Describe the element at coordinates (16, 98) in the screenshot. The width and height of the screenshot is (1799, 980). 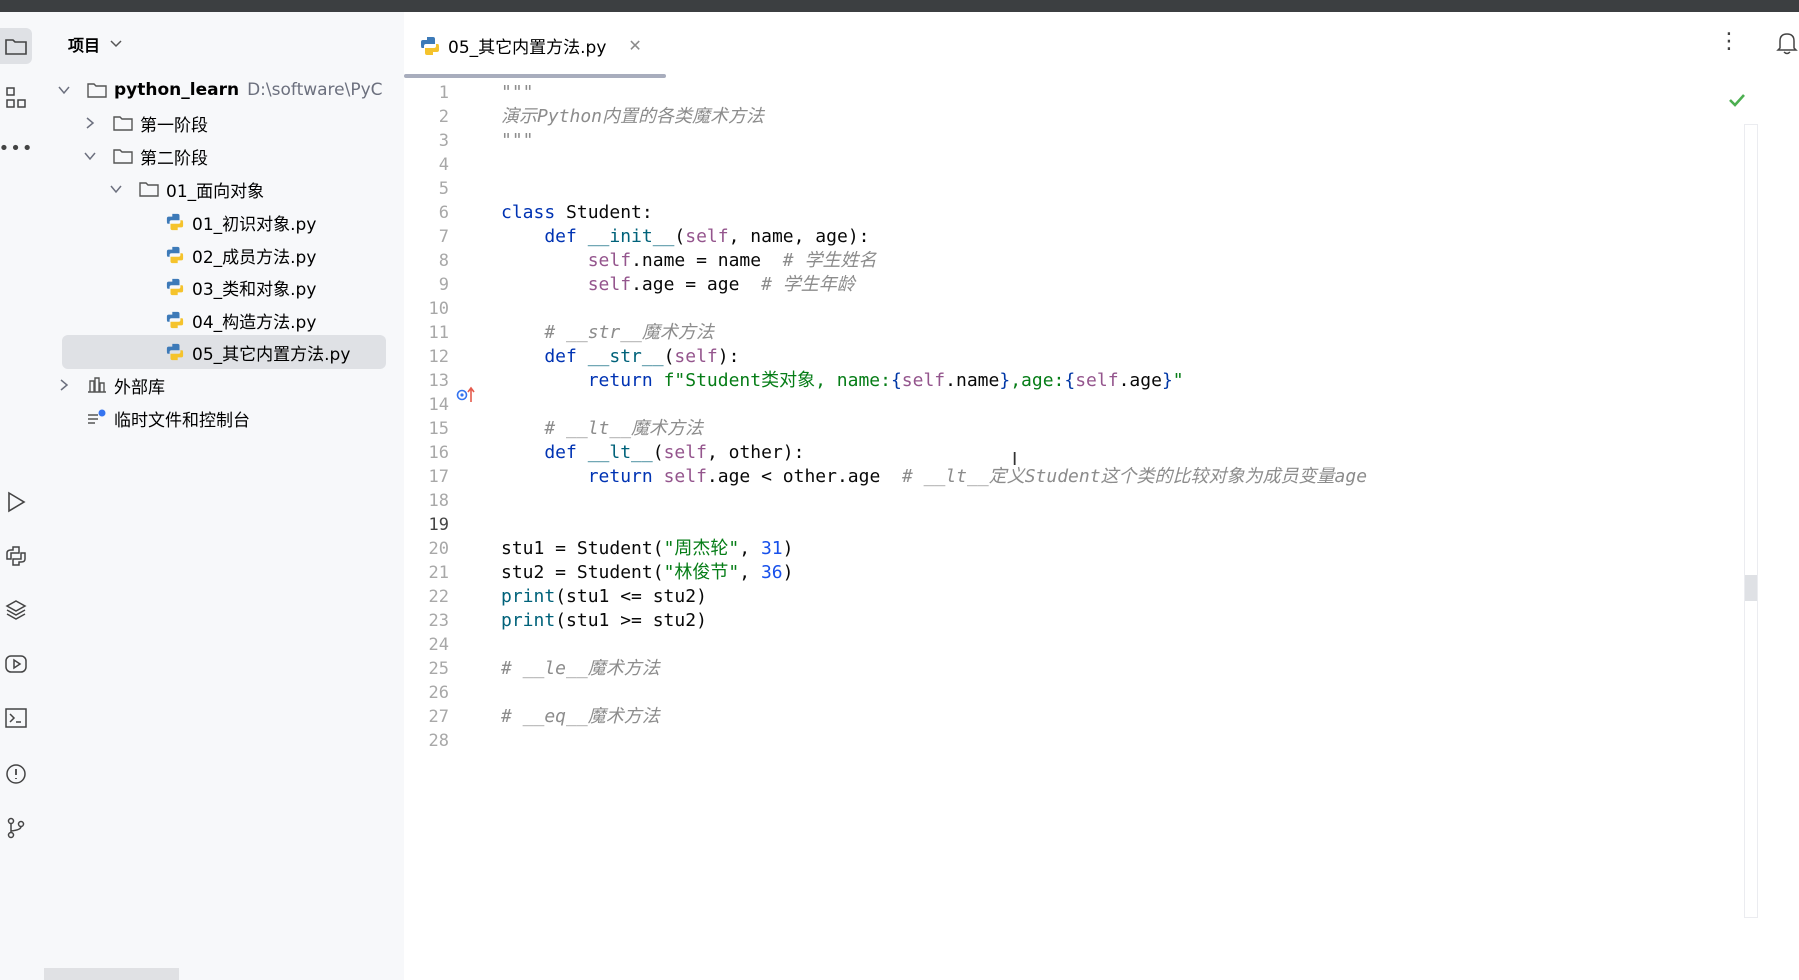
I see `structure-tool-button` at that location.